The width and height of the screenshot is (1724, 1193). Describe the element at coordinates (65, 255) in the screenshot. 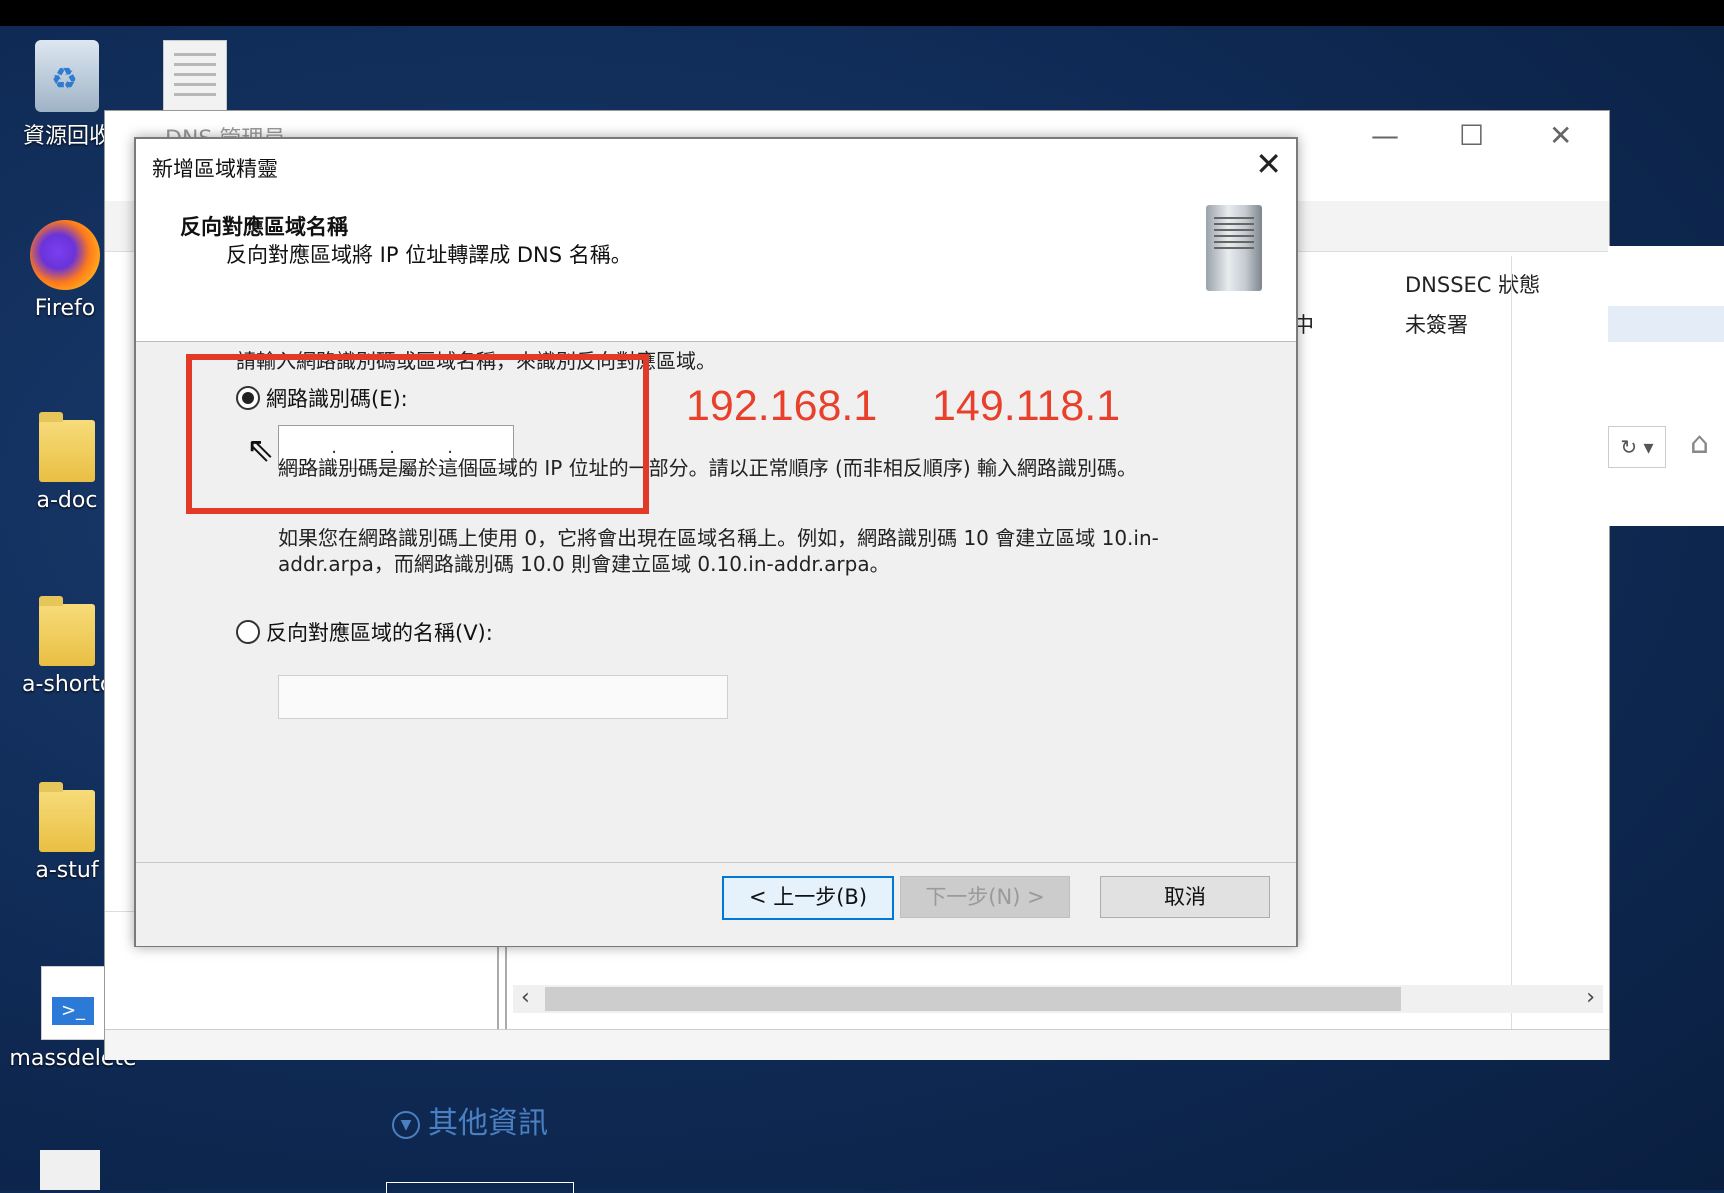

I see `firefox-icon` at that location.